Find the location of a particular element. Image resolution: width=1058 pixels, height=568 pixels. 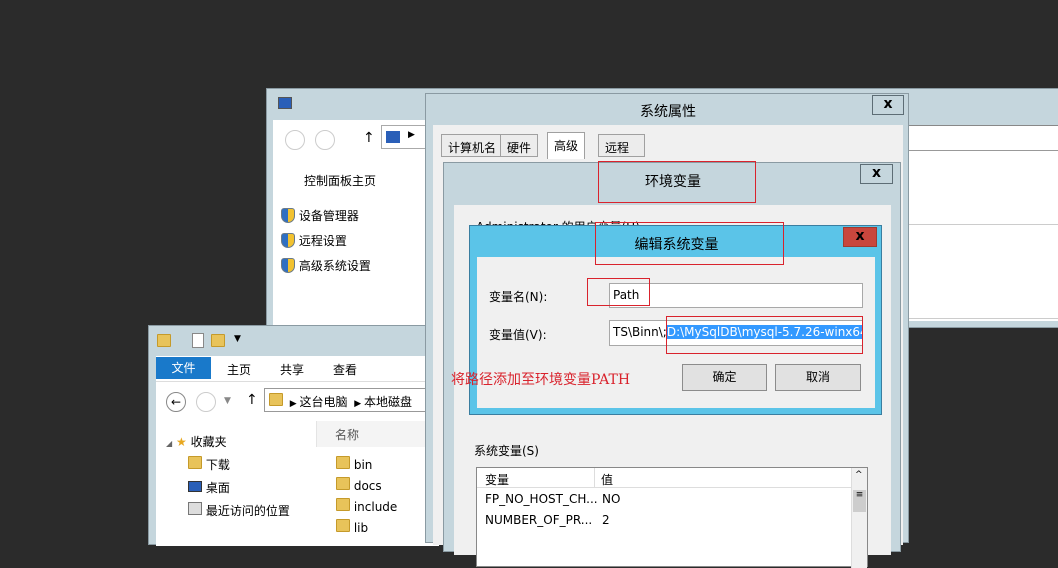

nav-label: 下载 is located at coordinates (217, 465).